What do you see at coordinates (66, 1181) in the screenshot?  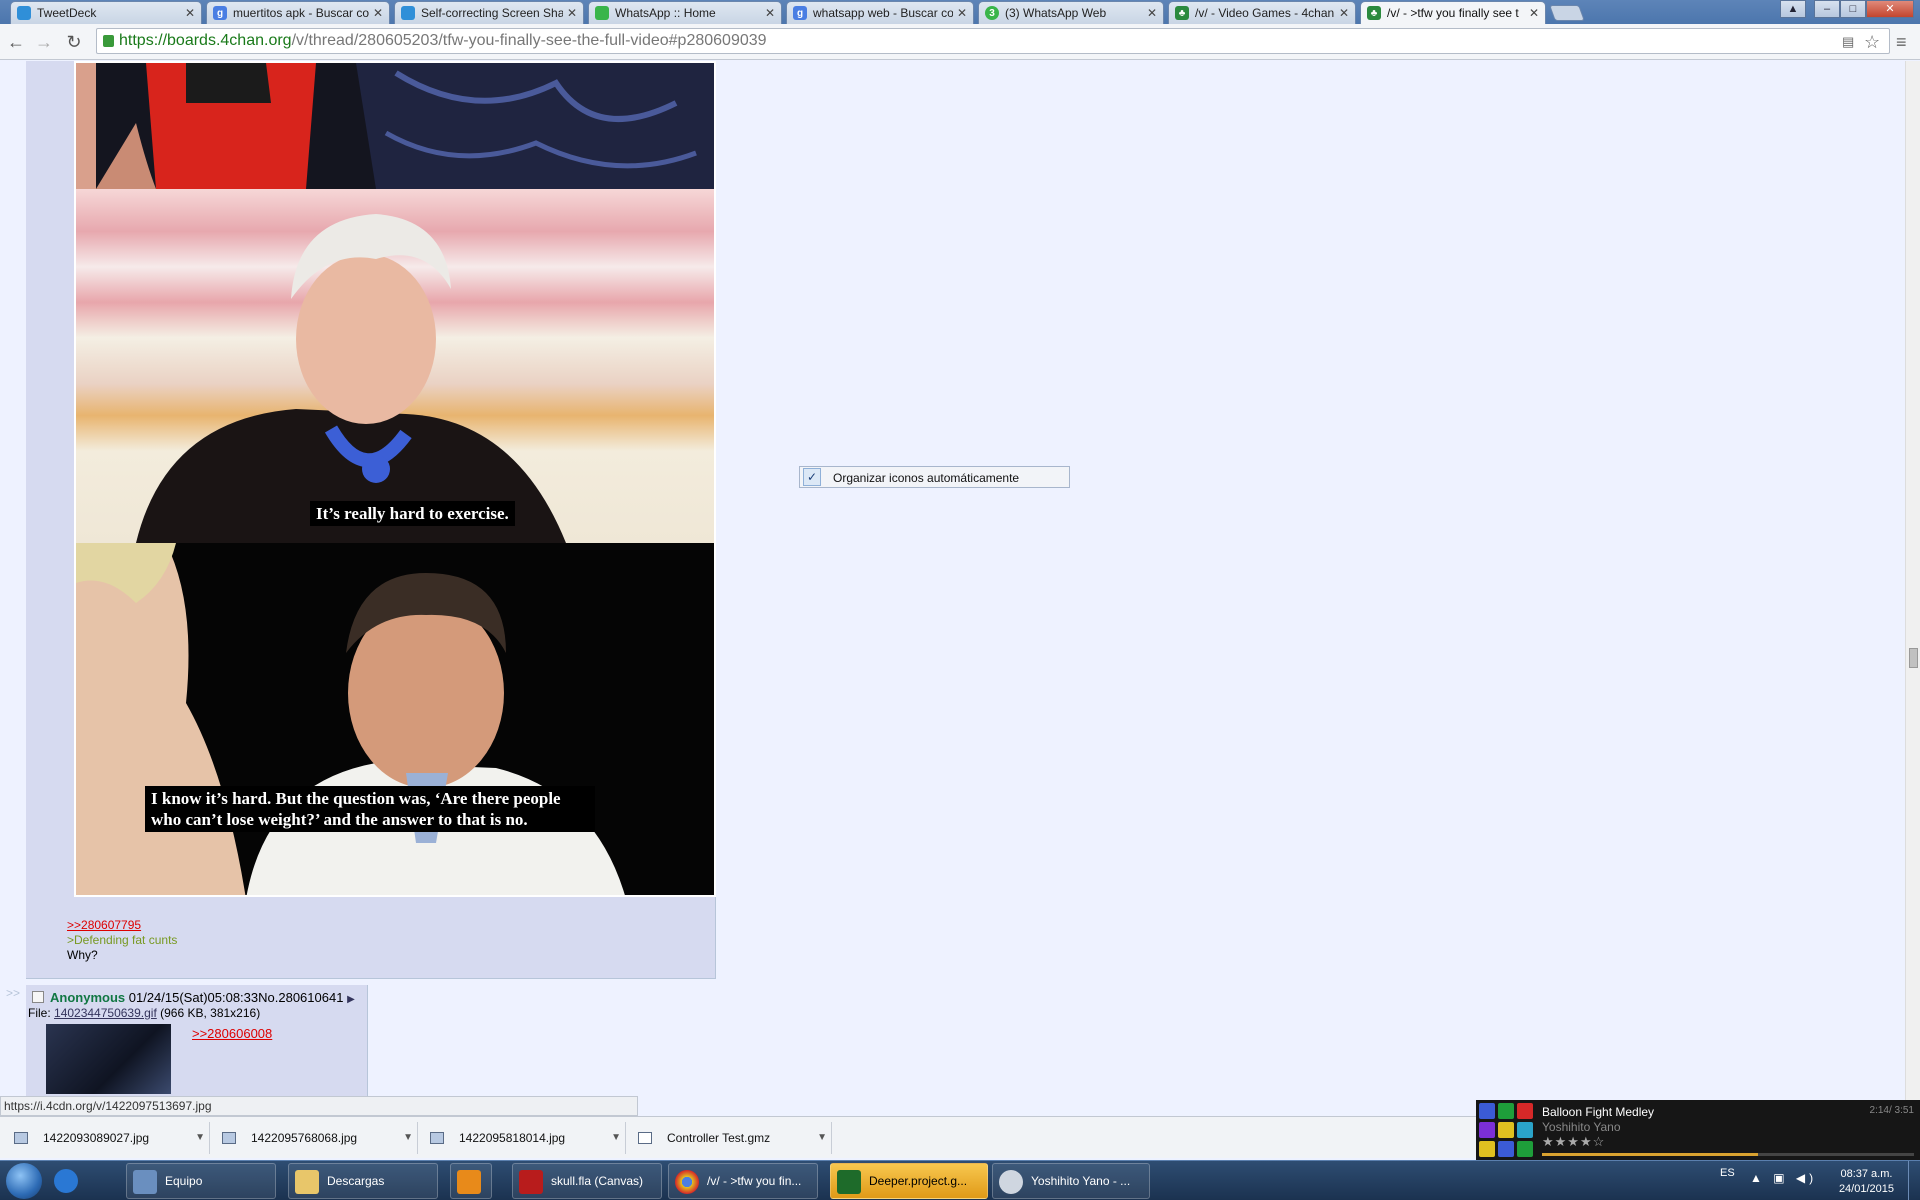 I see `internet-explorer-icon` at bounding box center [66, 1181].